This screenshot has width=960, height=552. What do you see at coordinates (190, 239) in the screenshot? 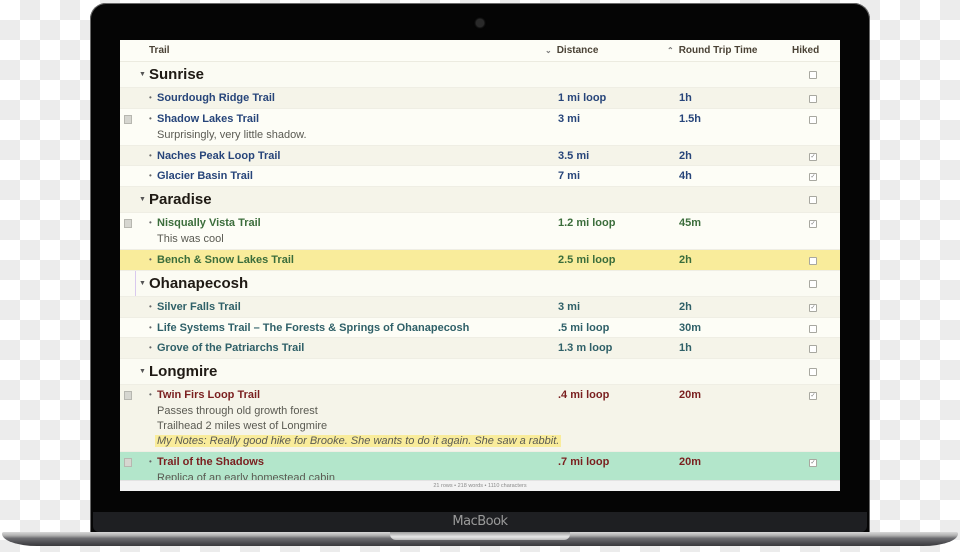
I see `trail-note: This was cool` at bounding box center [190, 239].